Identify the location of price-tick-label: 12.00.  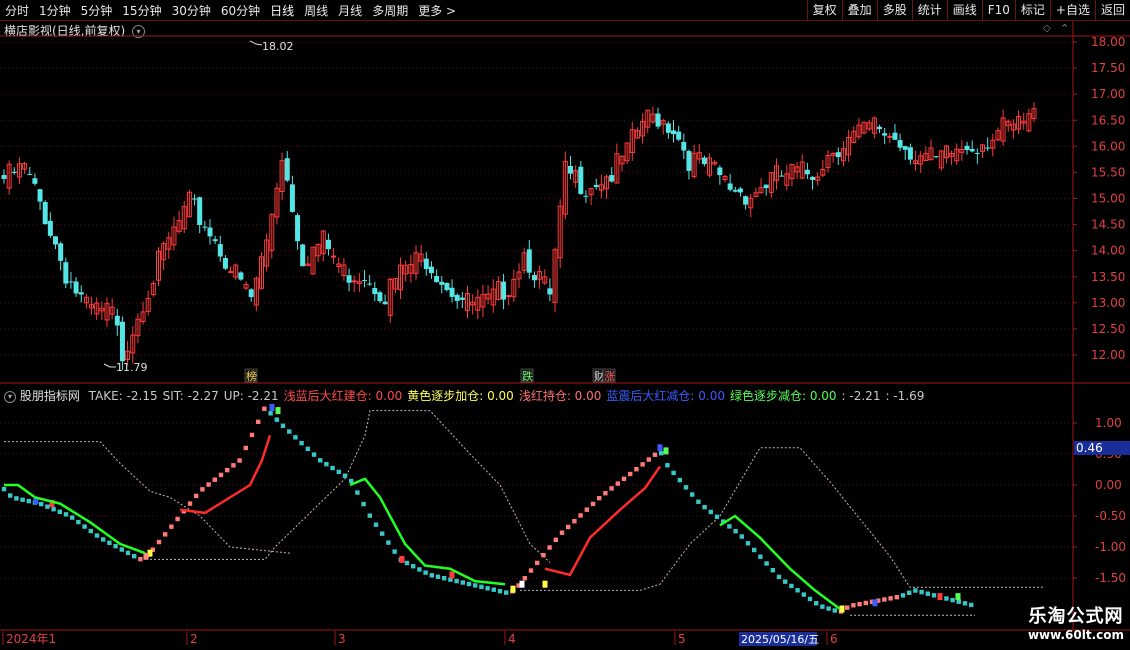
(1108, 355).